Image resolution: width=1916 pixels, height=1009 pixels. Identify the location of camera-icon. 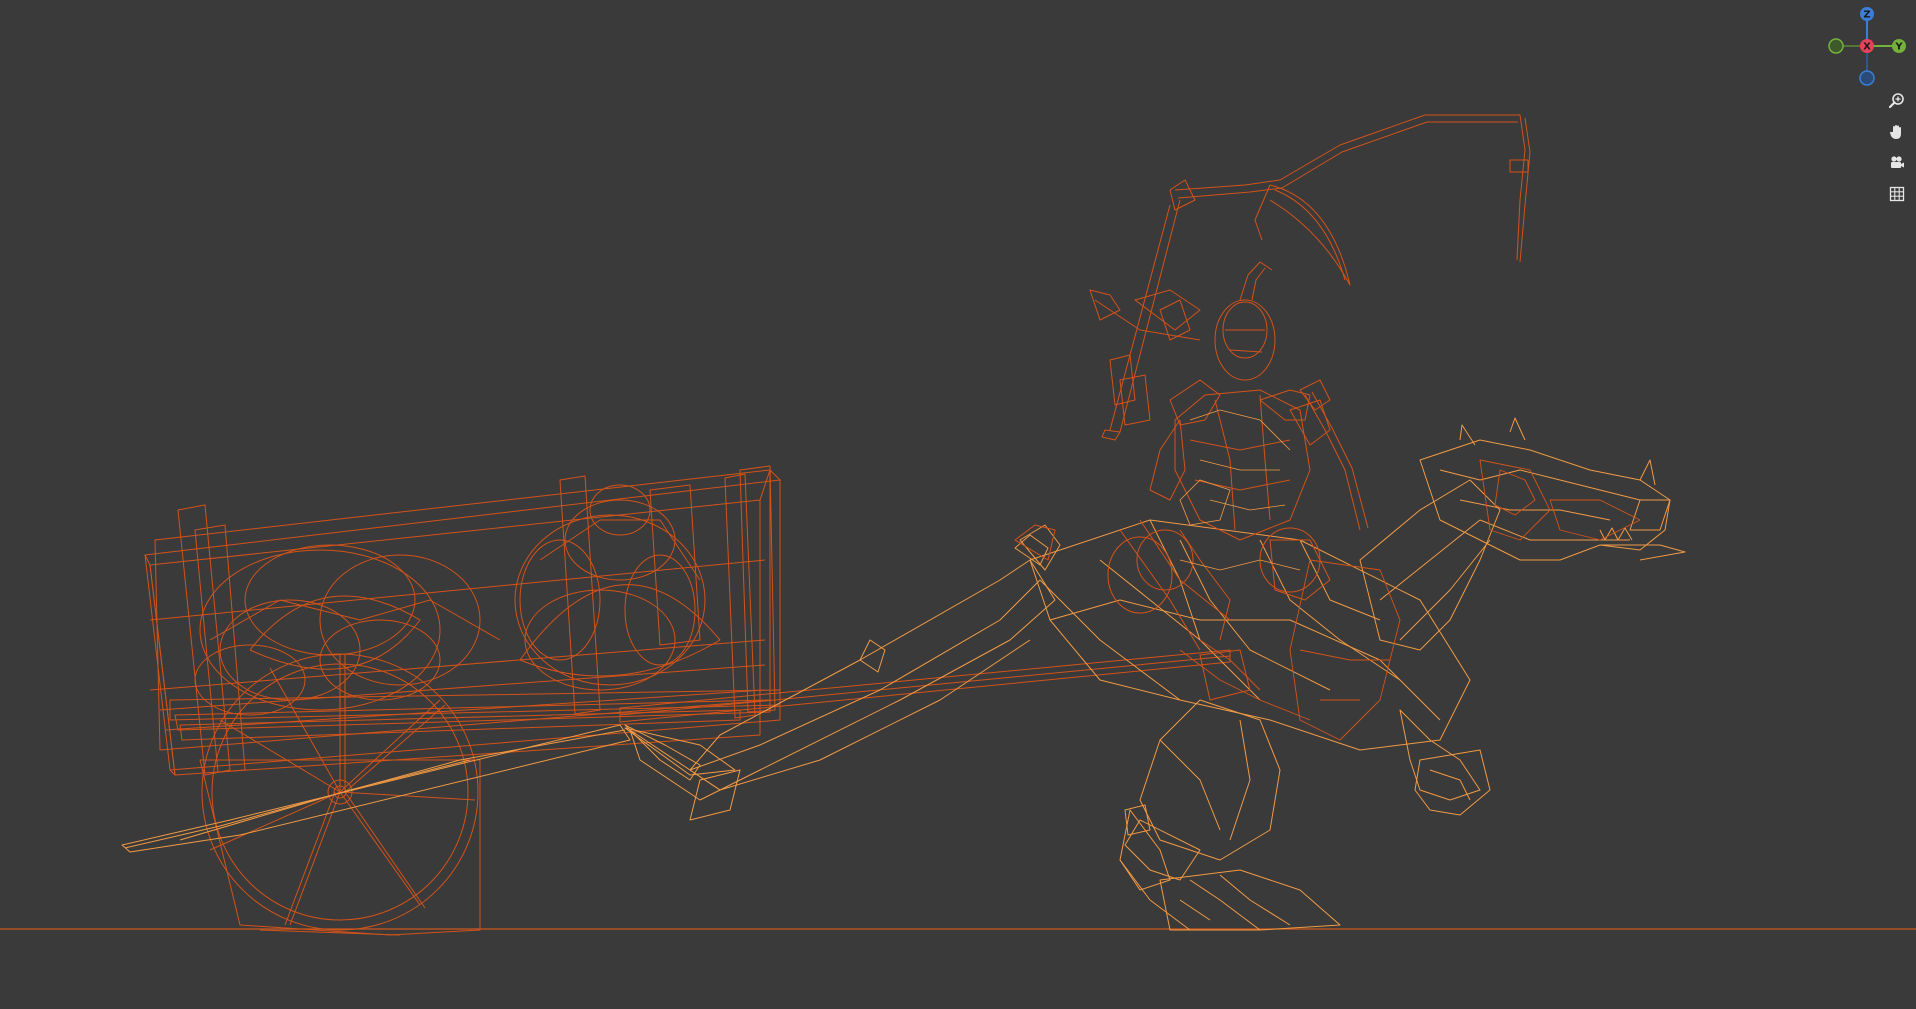
(1897, 162).